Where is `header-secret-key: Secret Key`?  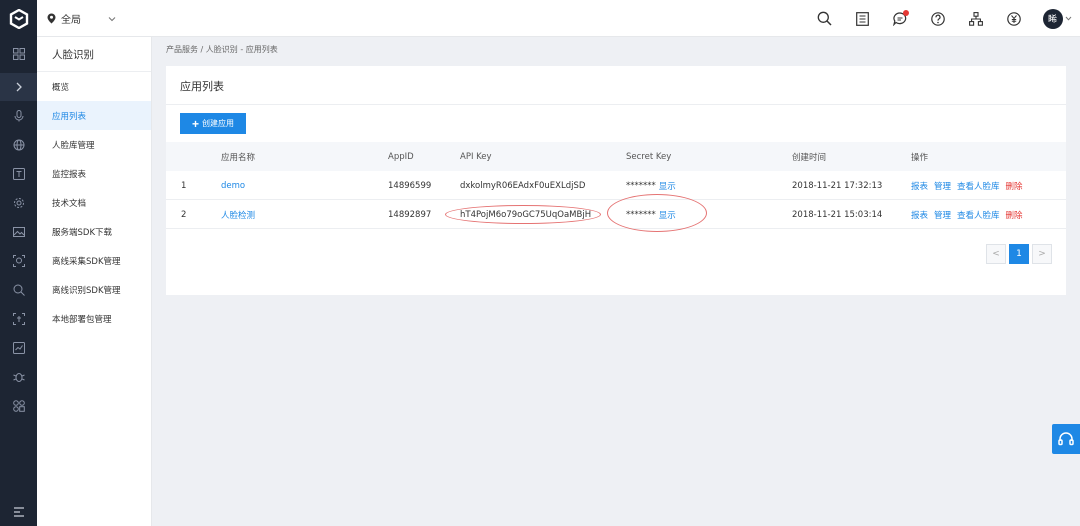
header-secret-key: Secret Key is located at coordinates (649, 156).